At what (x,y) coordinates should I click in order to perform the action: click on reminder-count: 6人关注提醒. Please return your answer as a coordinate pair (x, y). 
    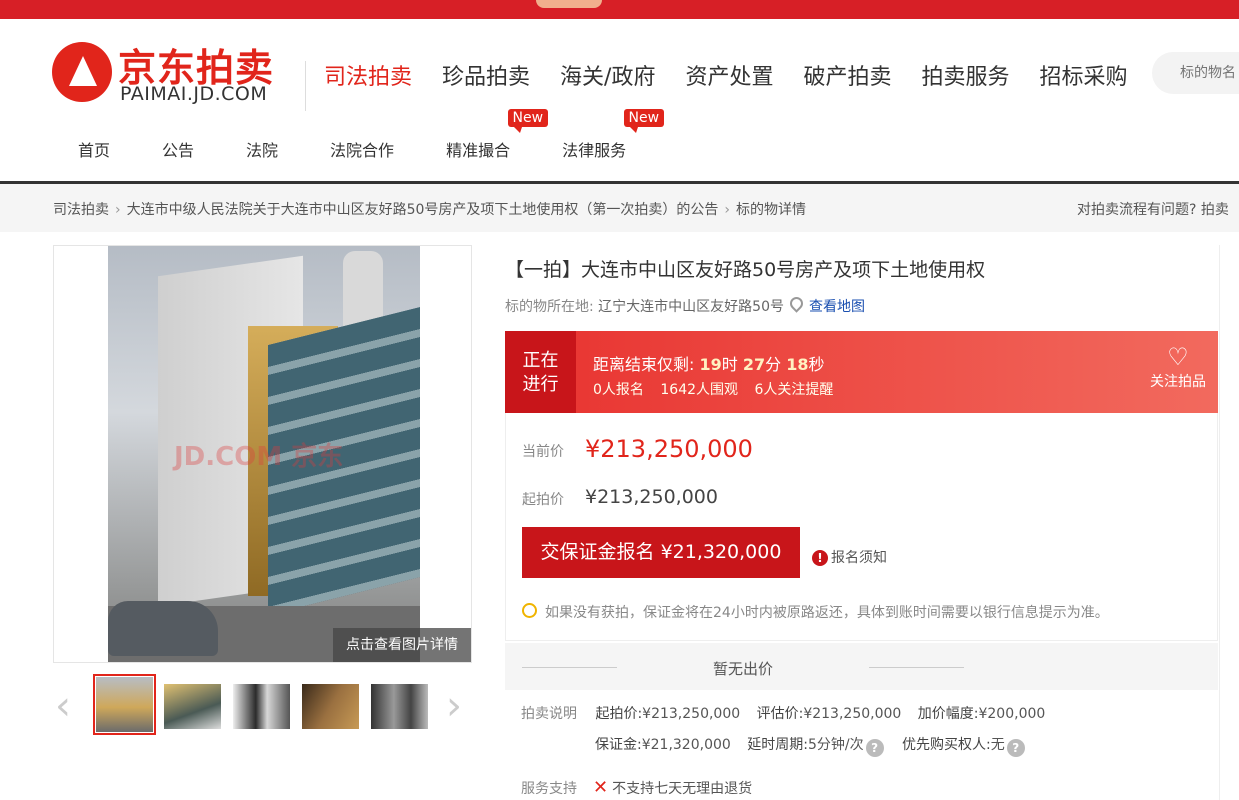
    Looking at the image, I should click on (794, 390).